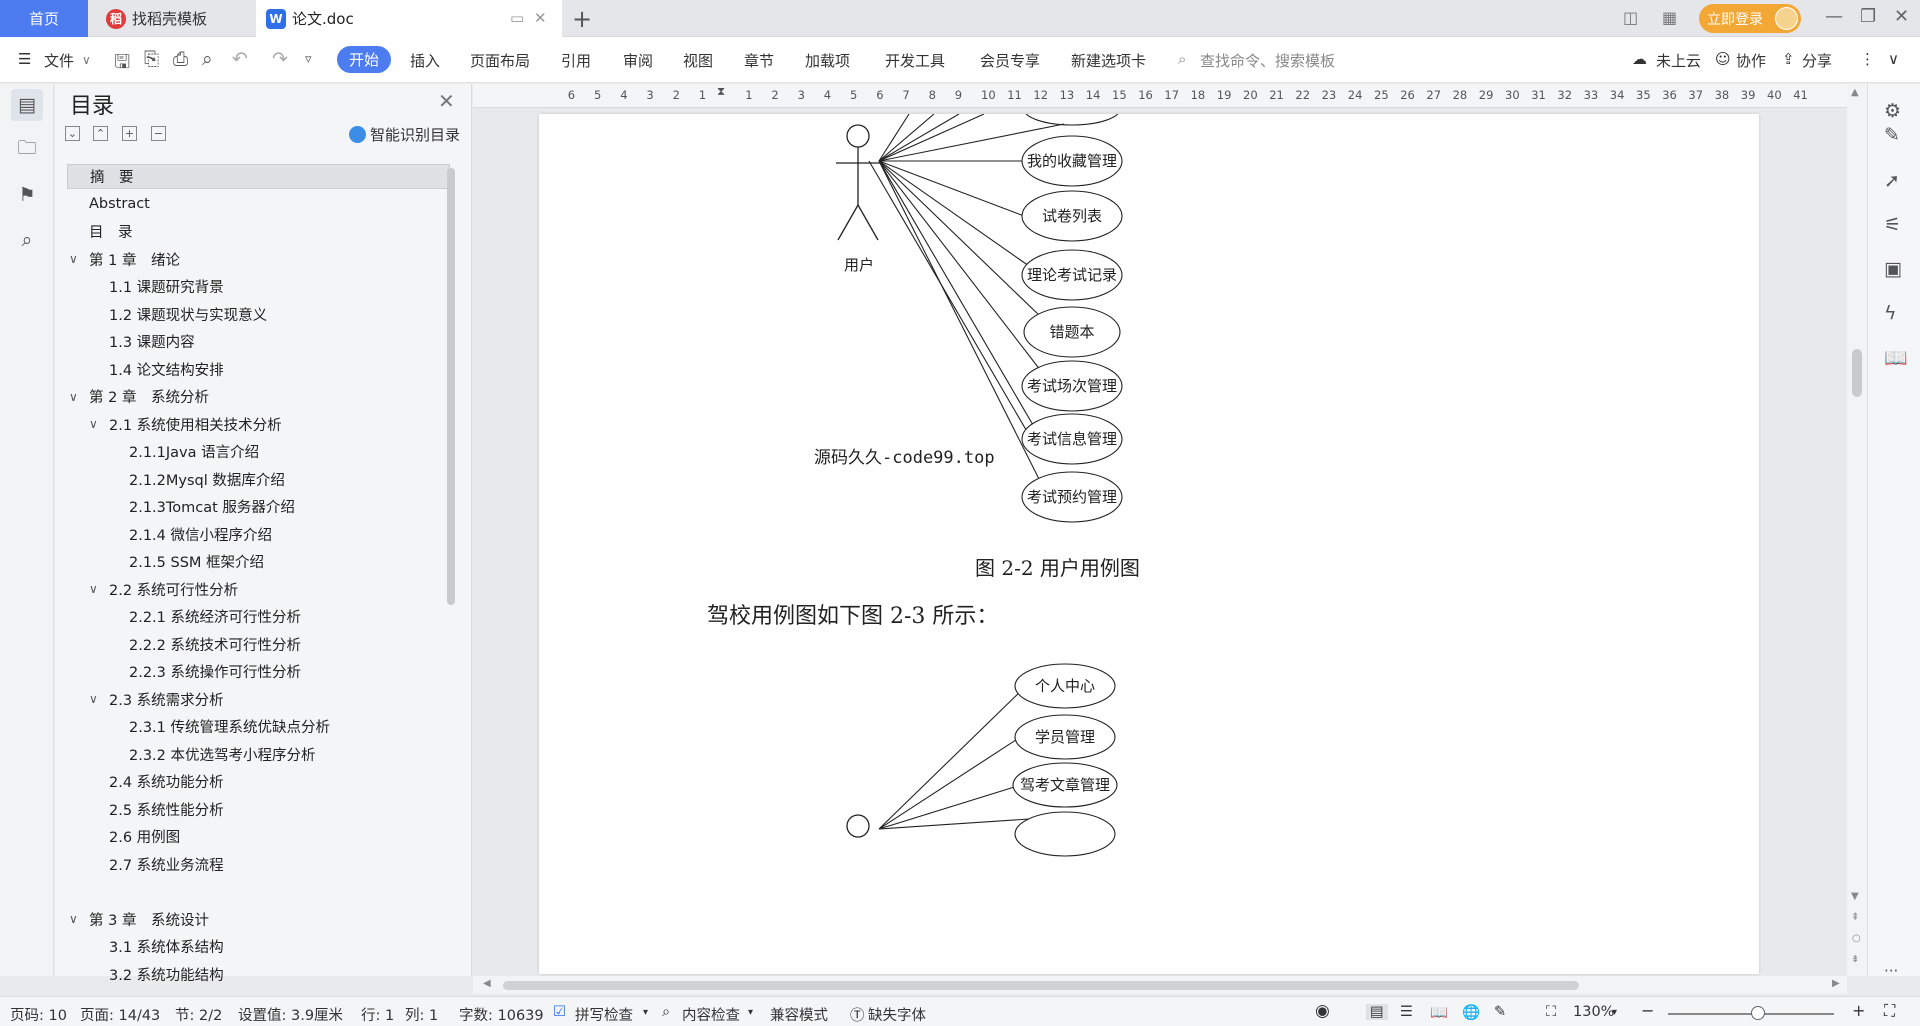  Describe the element at coordinates (1889, 1011) in the screenshot. I see `fullscreen-icon: ⛶` at that location.